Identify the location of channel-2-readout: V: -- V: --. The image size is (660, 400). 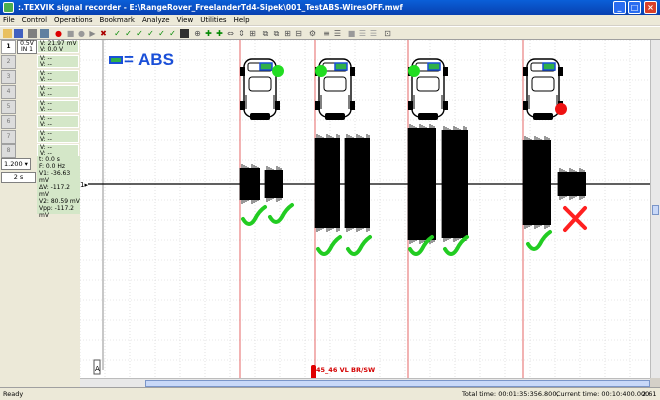
(58, 61).